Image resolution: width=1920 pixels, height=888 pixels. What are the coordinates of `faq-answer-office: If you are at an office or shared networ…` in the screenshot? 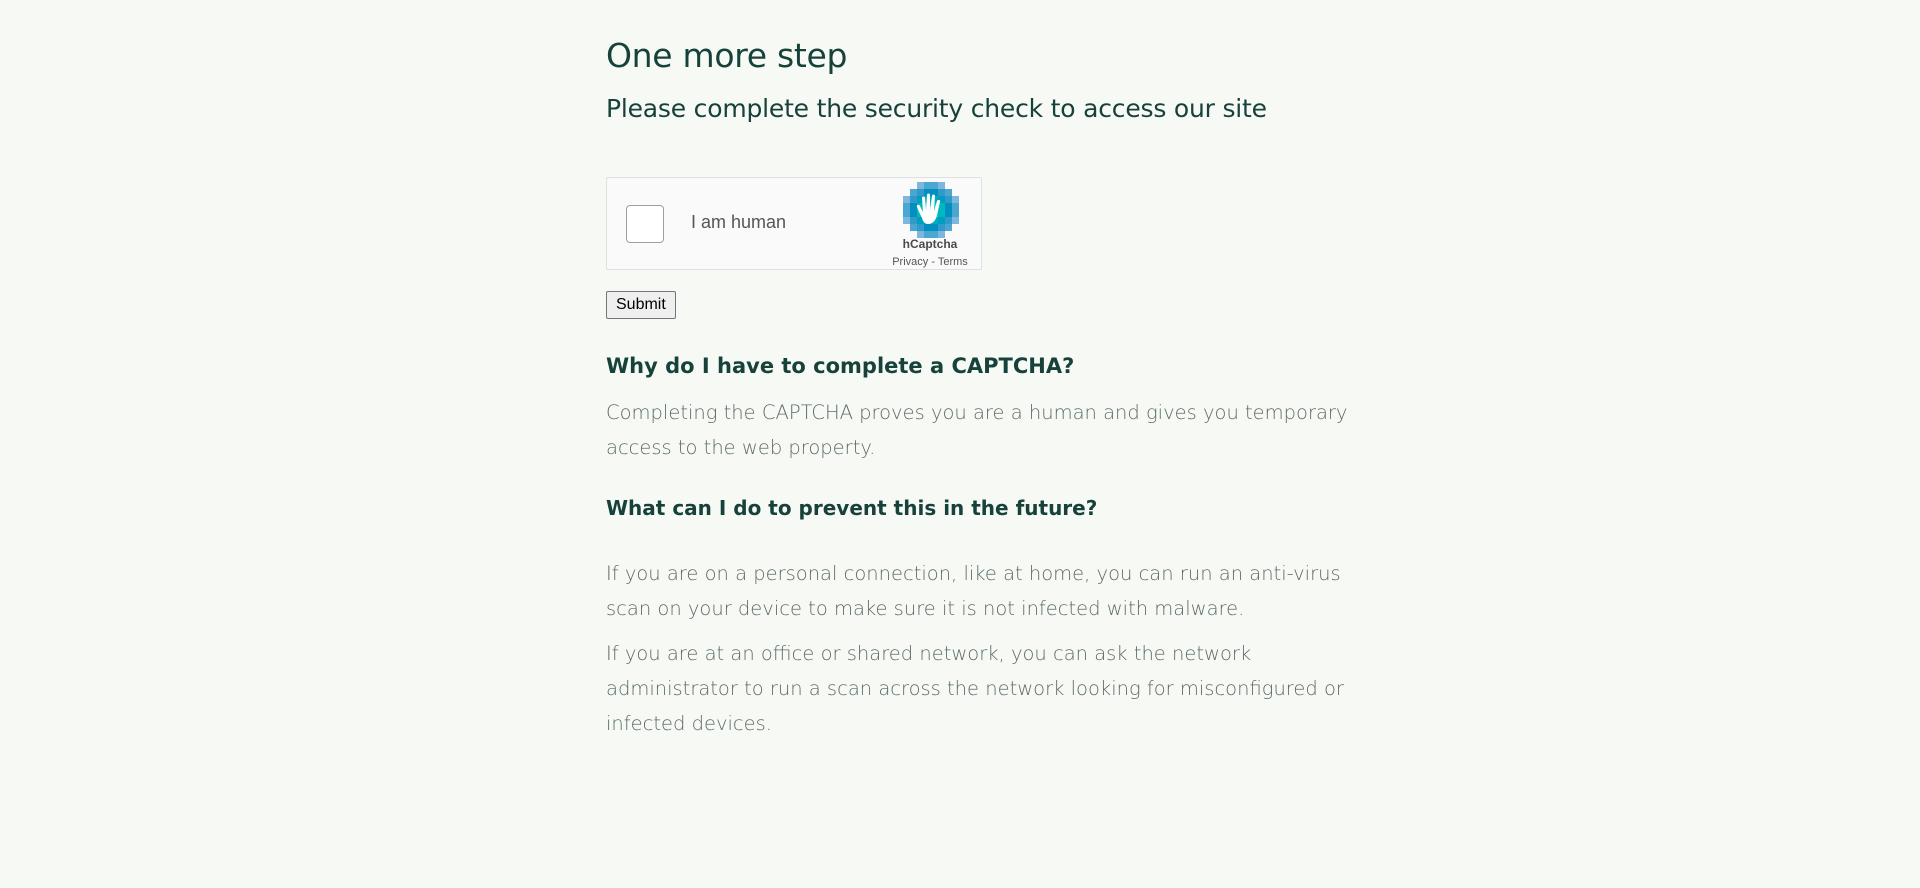 It's located at (975, 688).